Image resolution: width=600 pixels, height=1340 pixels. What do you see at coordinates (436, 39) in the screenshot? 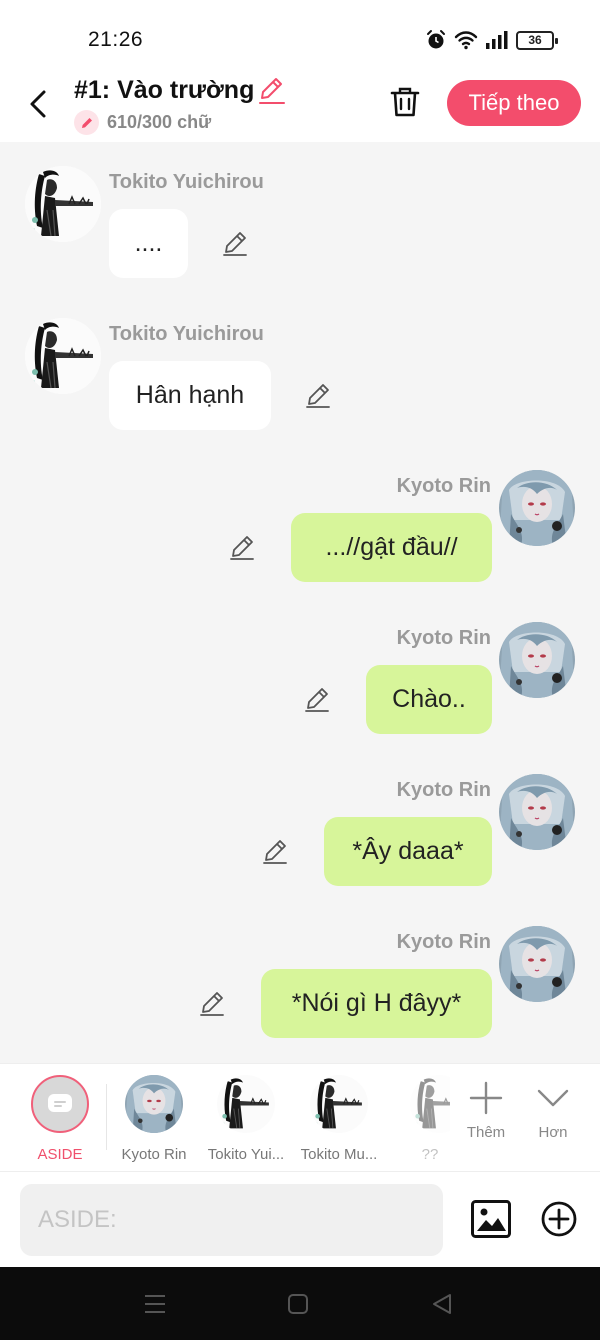
I see `alarm-icon` at bounding box center [436, 39].